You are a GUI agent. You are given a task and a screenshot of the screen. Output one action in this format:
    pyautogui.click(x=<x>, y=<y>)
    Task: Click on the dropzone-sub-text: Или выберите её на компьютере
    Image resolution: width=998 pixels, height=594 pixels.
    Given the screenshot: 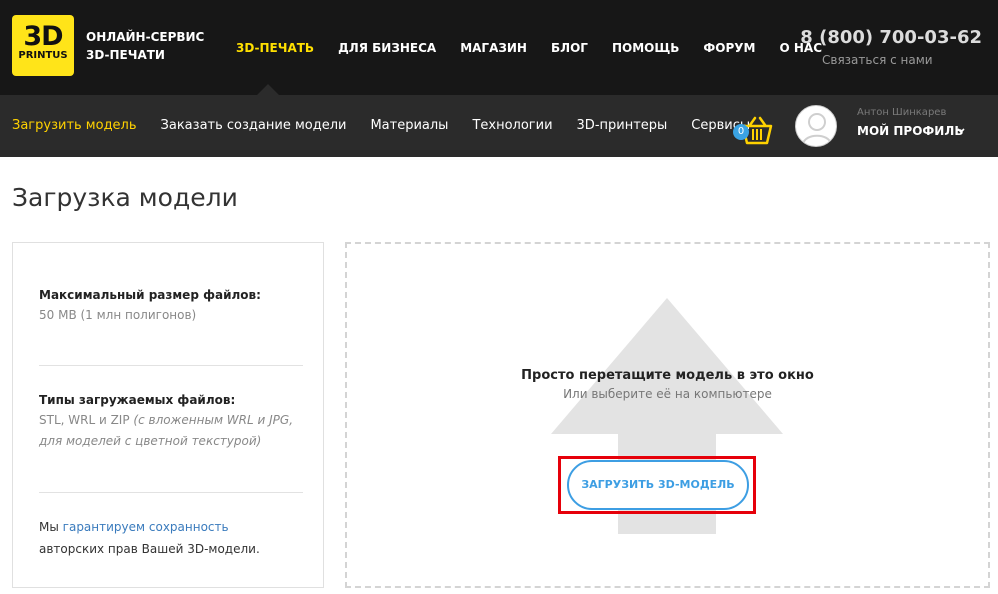 What is the action you would take?
    pyautogui.click(x=667, y=394)
    